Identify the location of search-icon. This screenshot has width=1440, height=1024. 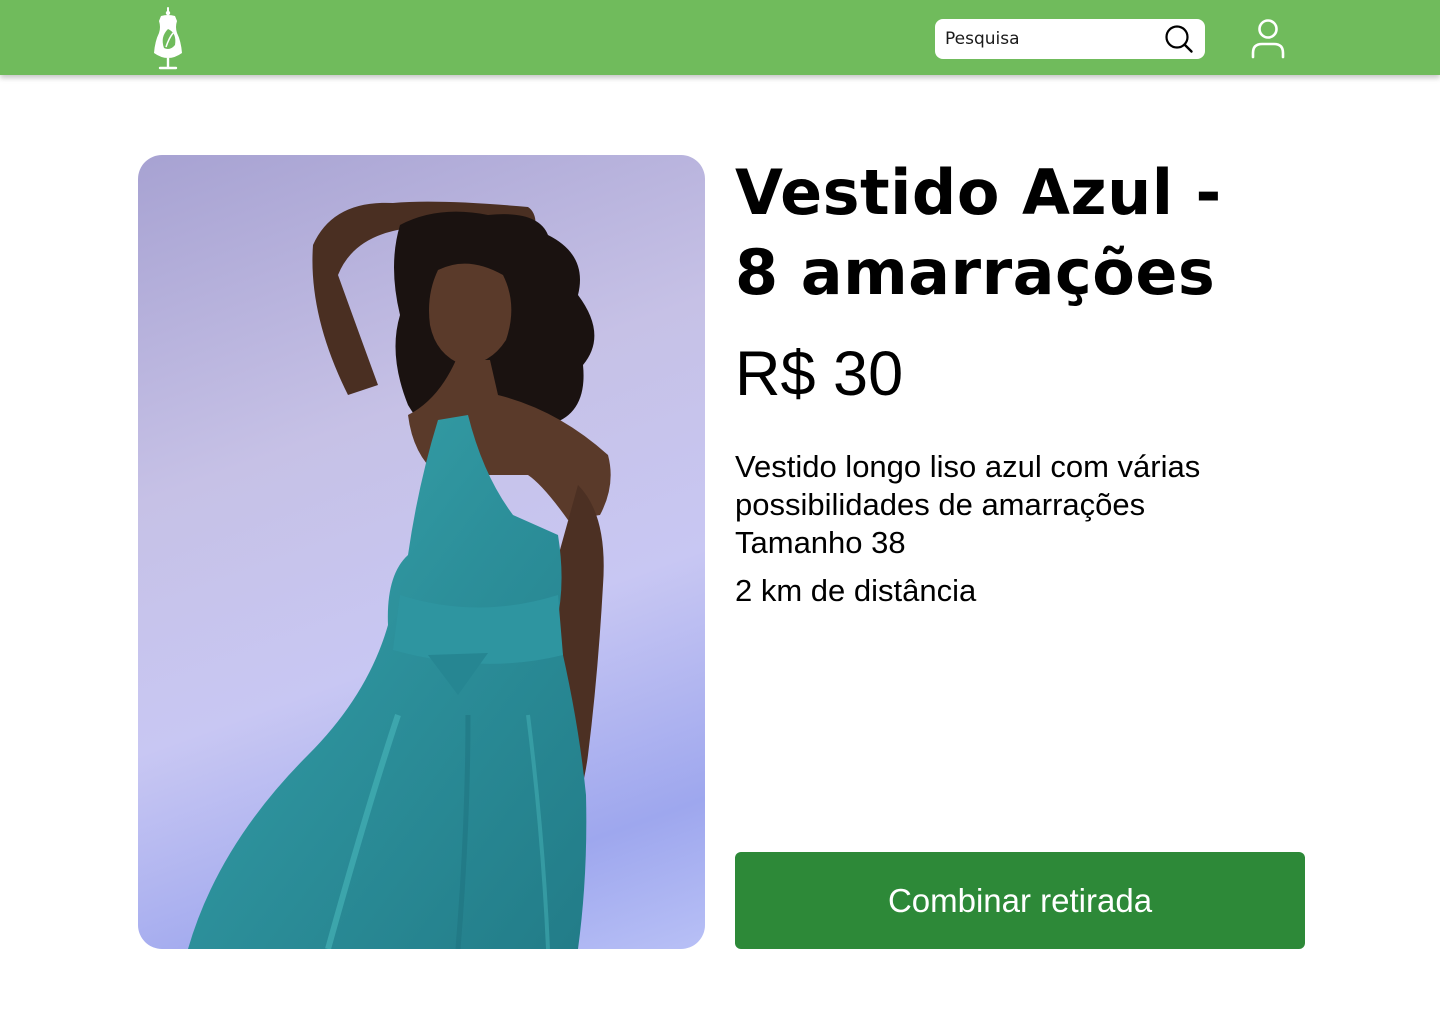
(1179, 39).